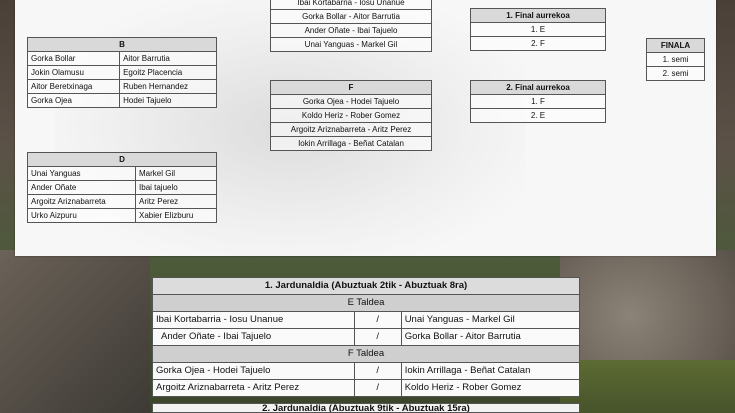 This screenshot has width=735, height=413. Describe the element at coordinates (253, 337) in the screenshot. I see `match-home: Ander Oñate - Ibai Tajuelo` at that location.